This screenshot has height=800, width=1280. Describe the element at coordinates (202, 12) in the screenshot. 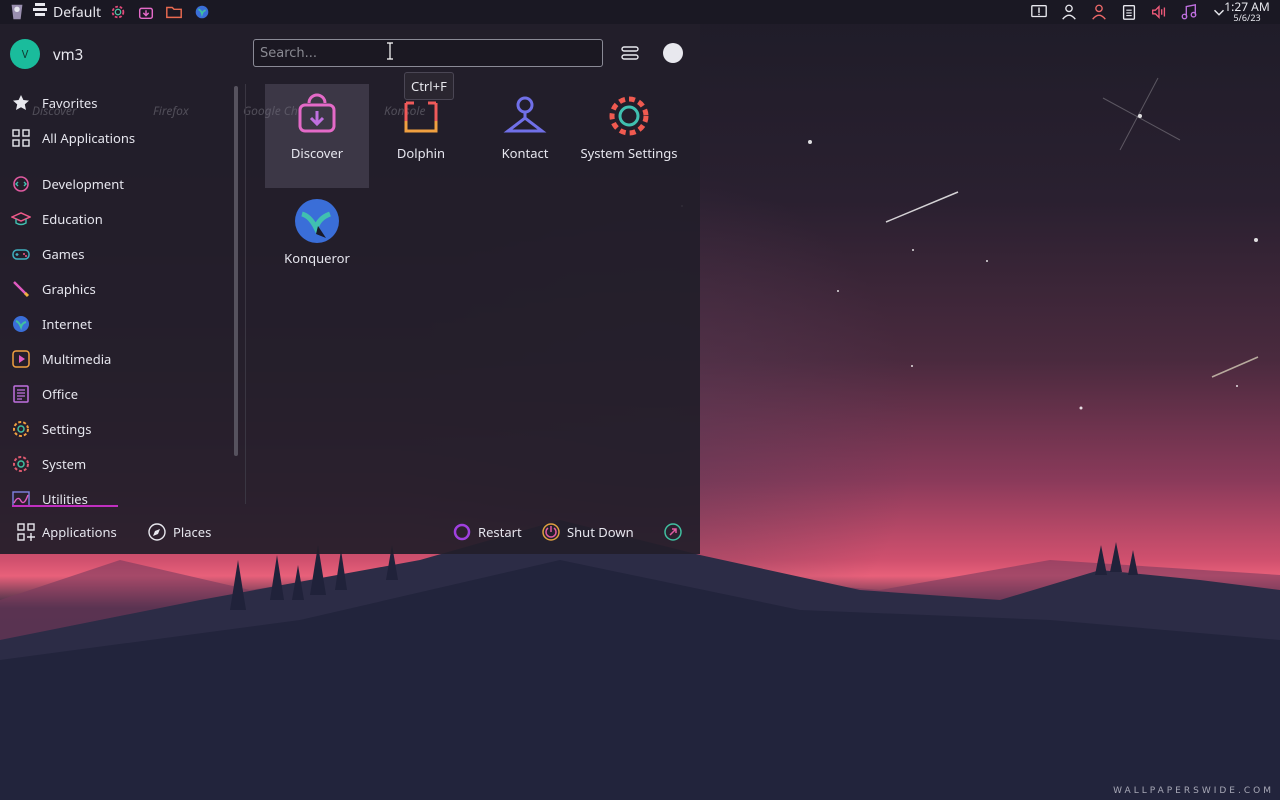

I see `konqueror-globe-icon` at that location.